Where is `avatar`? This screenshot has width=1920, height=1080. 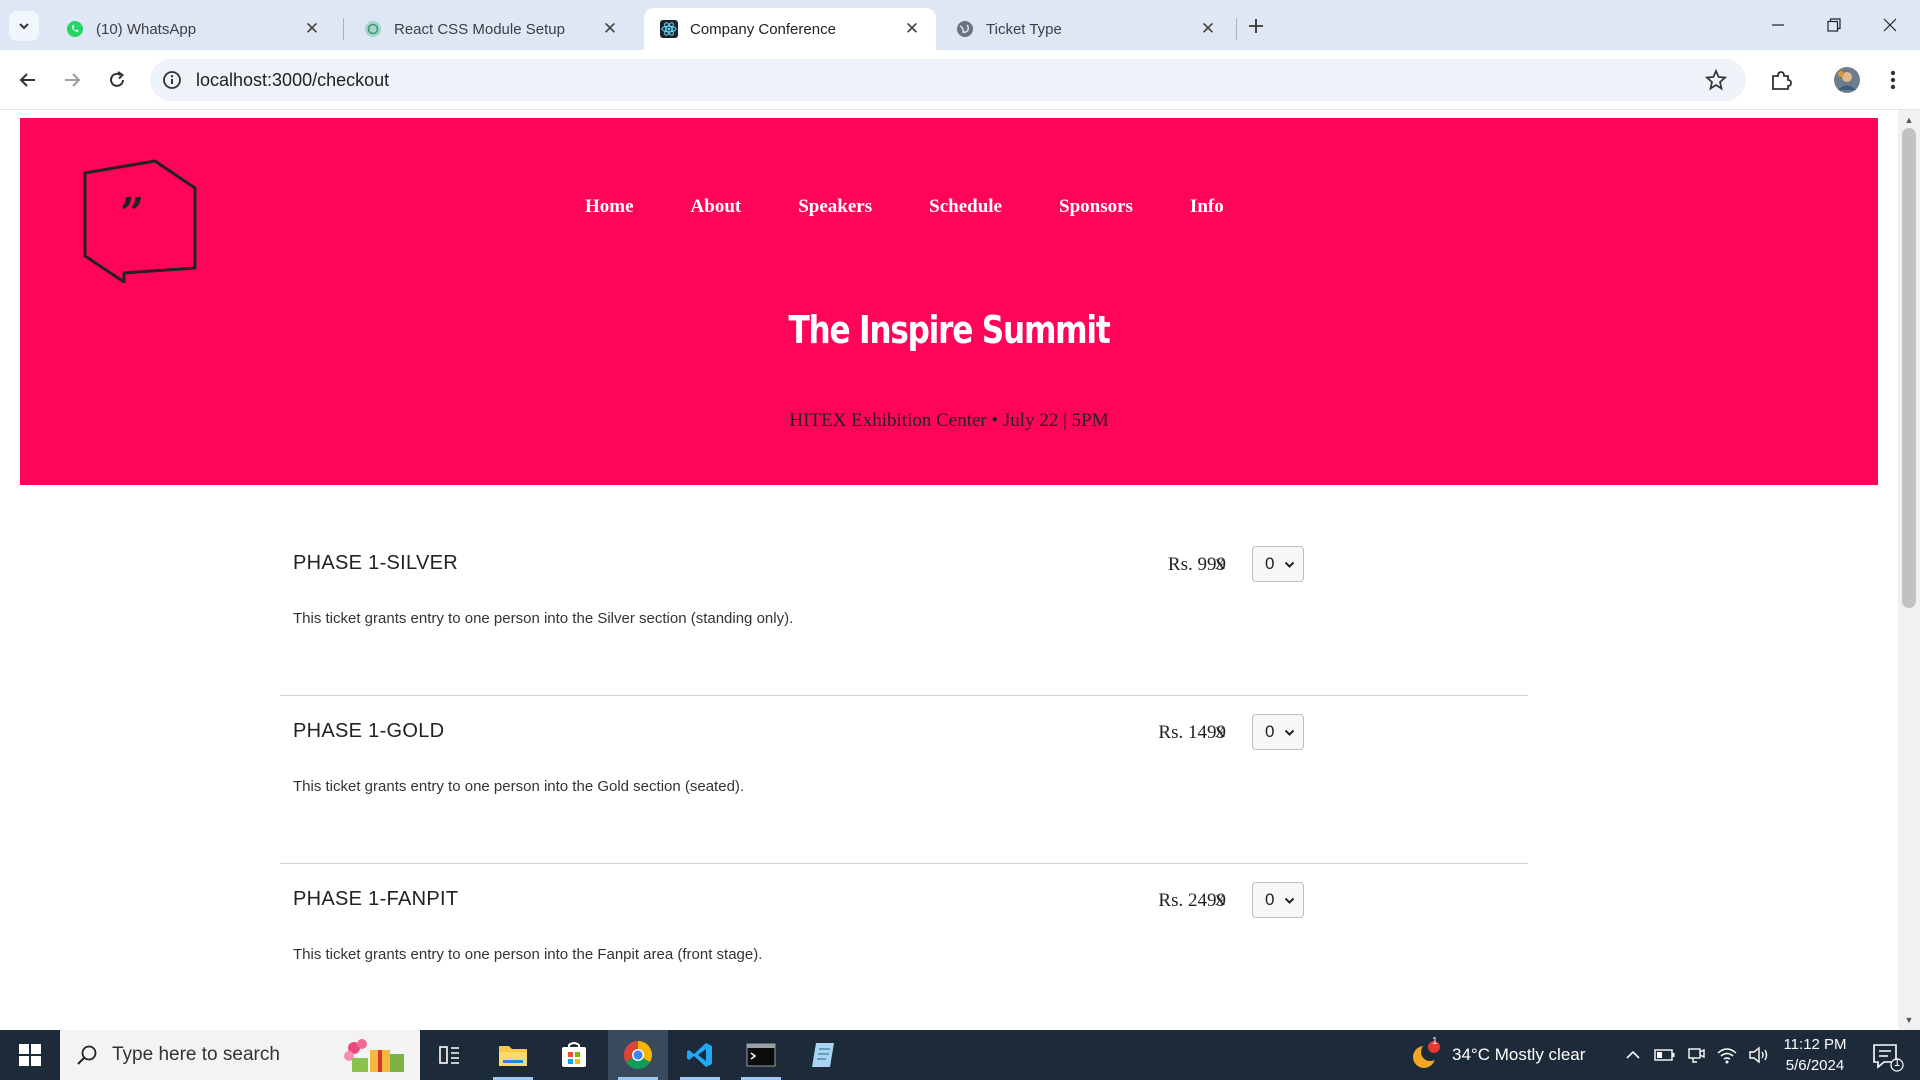
avatar is located at coordinates (1847, 80).